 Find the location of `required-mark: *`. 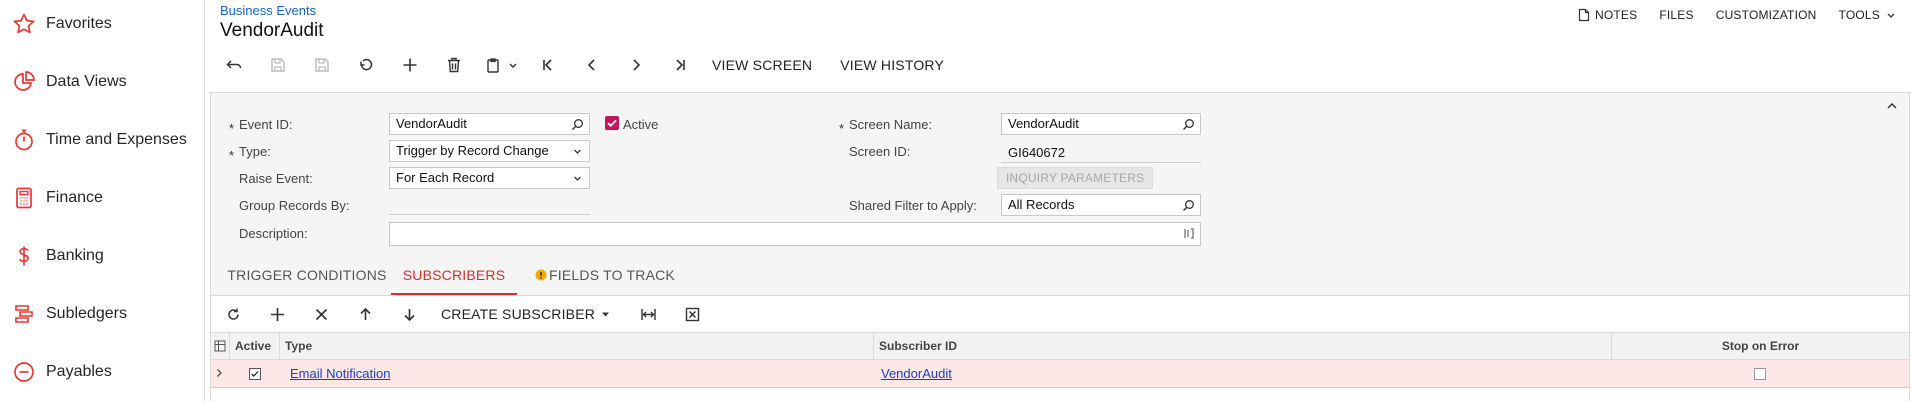

required-mark: * is located at coordinates (842, 128).